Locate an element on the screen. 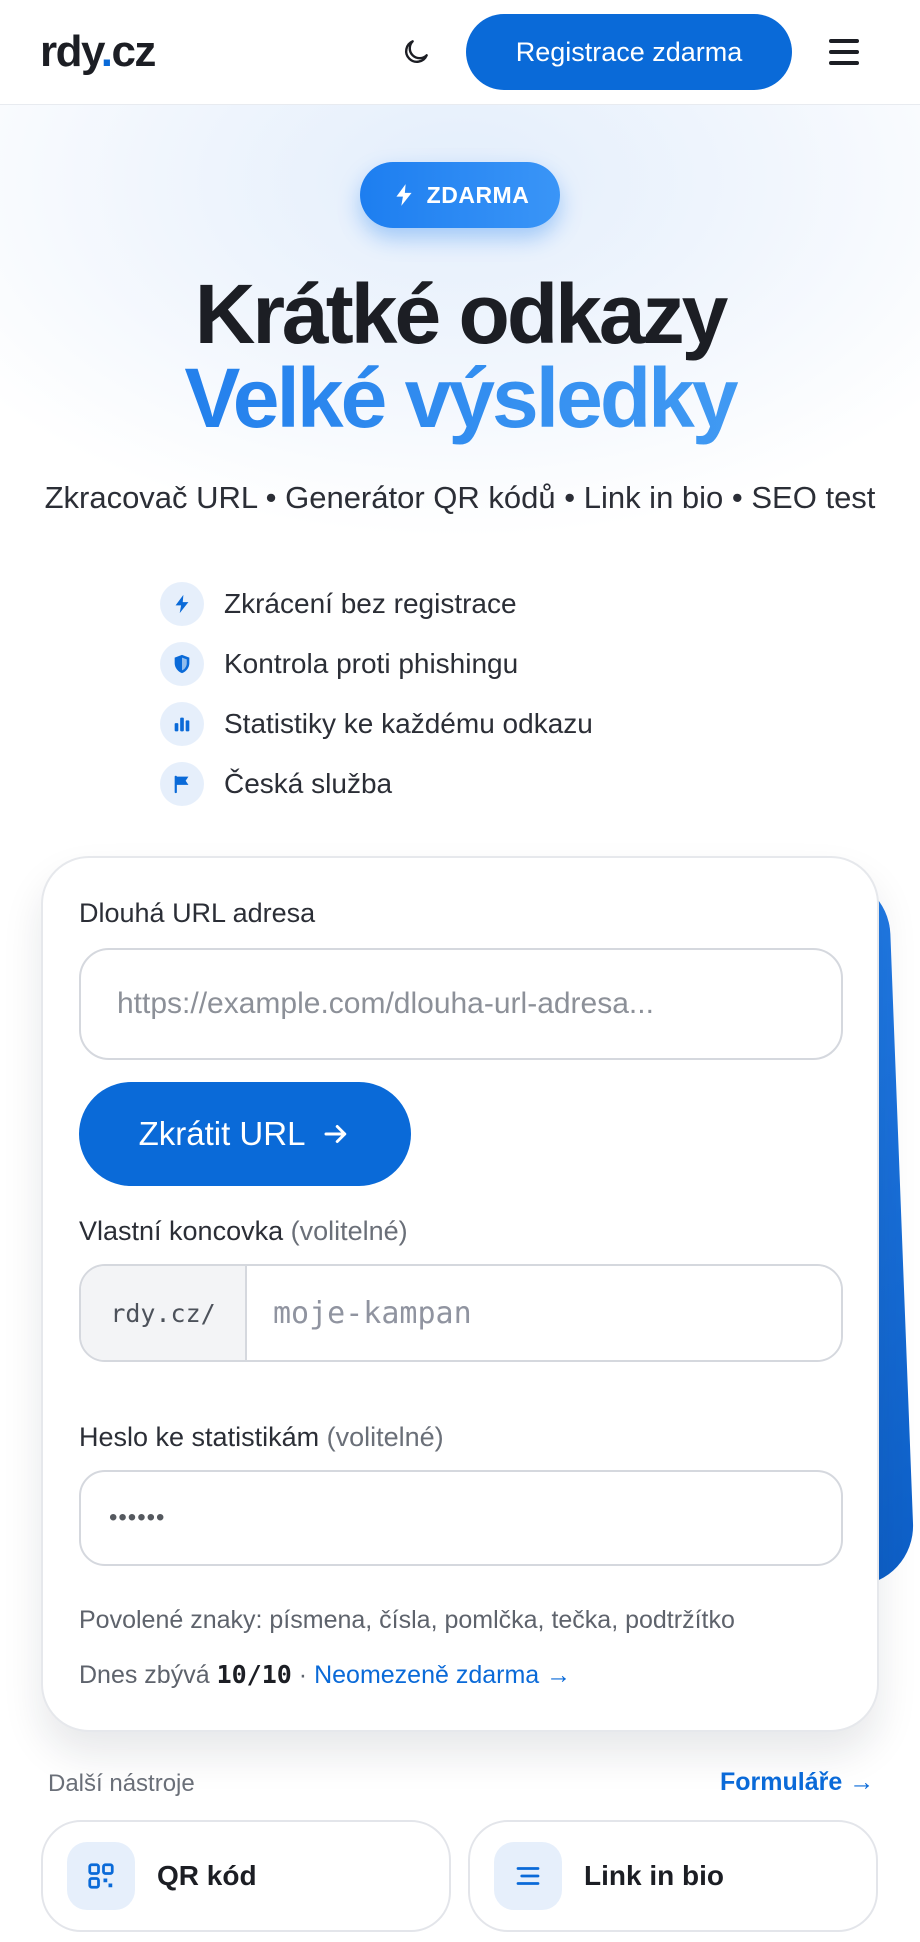 The width and height of the screenshot is (920, 1942). dark-mode-toggle is located at coordinates (416, 52).